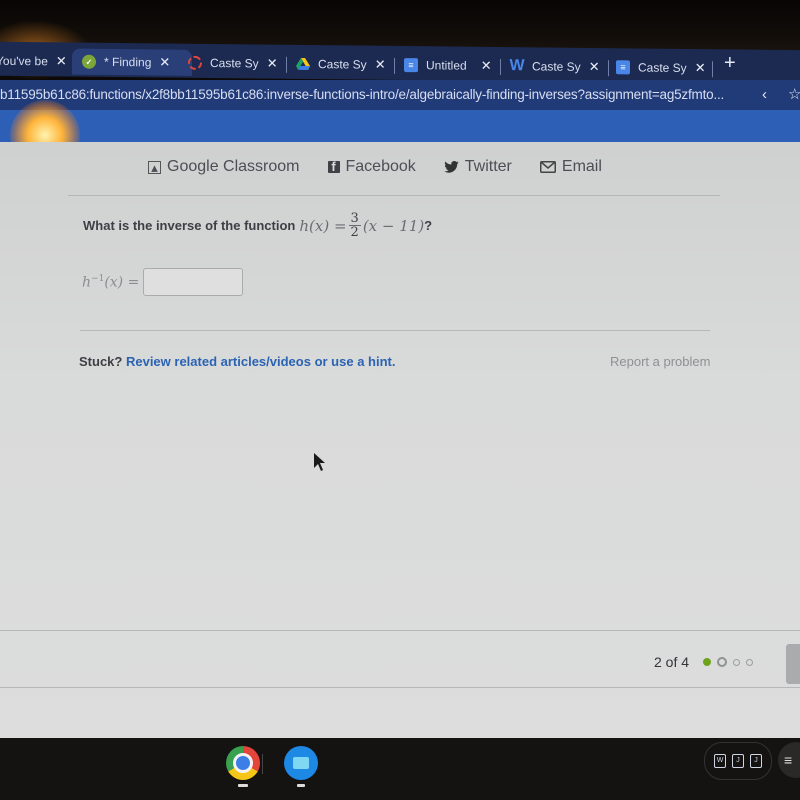  Describe the element at coordinates (233, 166) in the screenshot. I see `share-label: Google Classroom` at that location.